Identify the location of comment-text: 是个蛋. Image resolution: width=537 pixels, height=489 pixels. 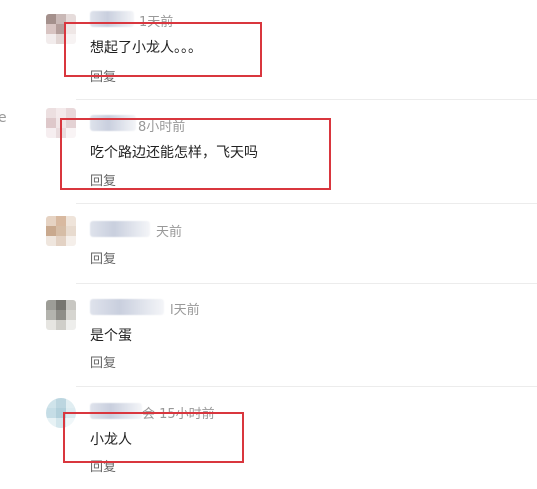
(111, 336).